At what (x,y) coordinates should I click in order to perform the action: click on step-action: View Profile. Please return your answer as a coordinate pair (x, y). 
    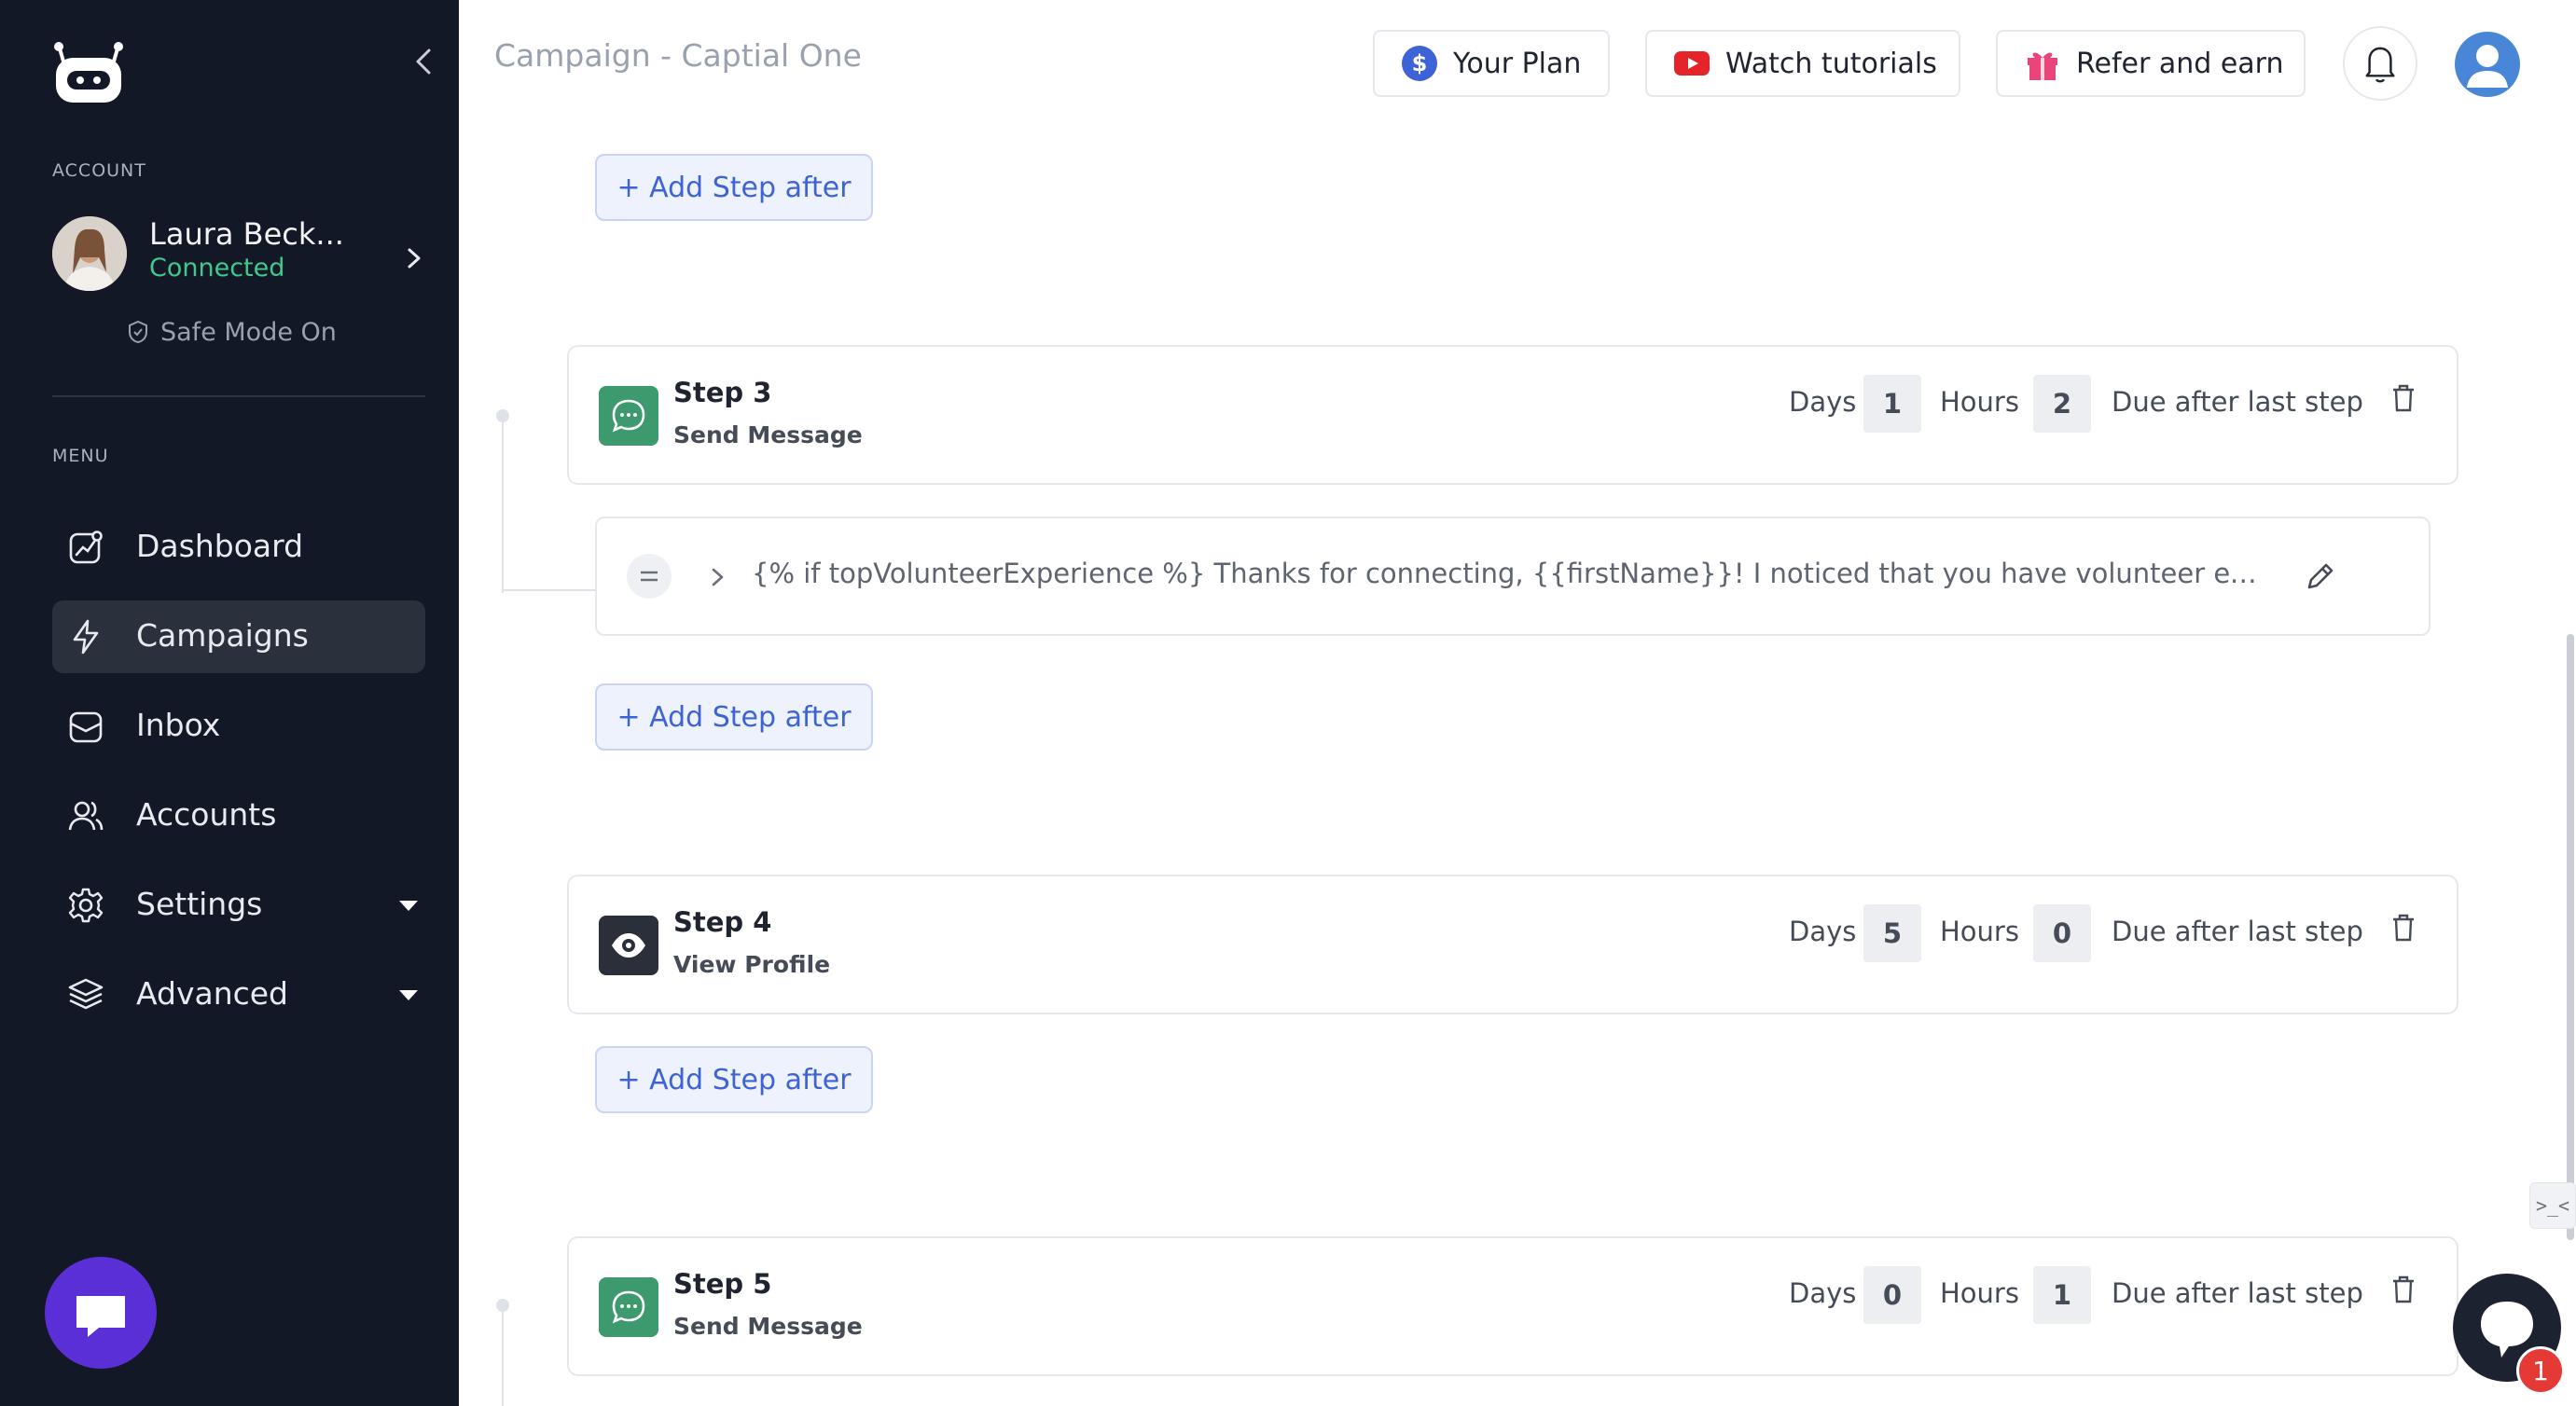
    Looking at the image, I should click on (752, 964).